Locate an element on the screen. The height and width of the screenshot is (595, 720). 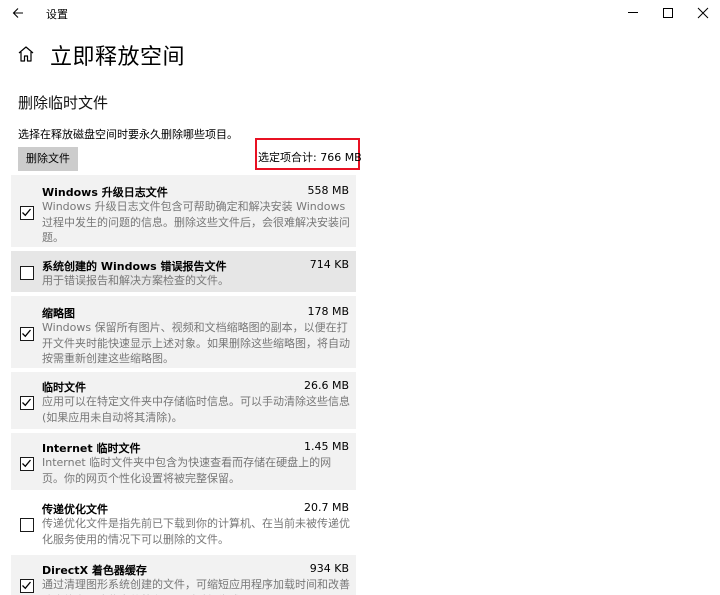
minimize-icon is located at coordinates (633, 12).